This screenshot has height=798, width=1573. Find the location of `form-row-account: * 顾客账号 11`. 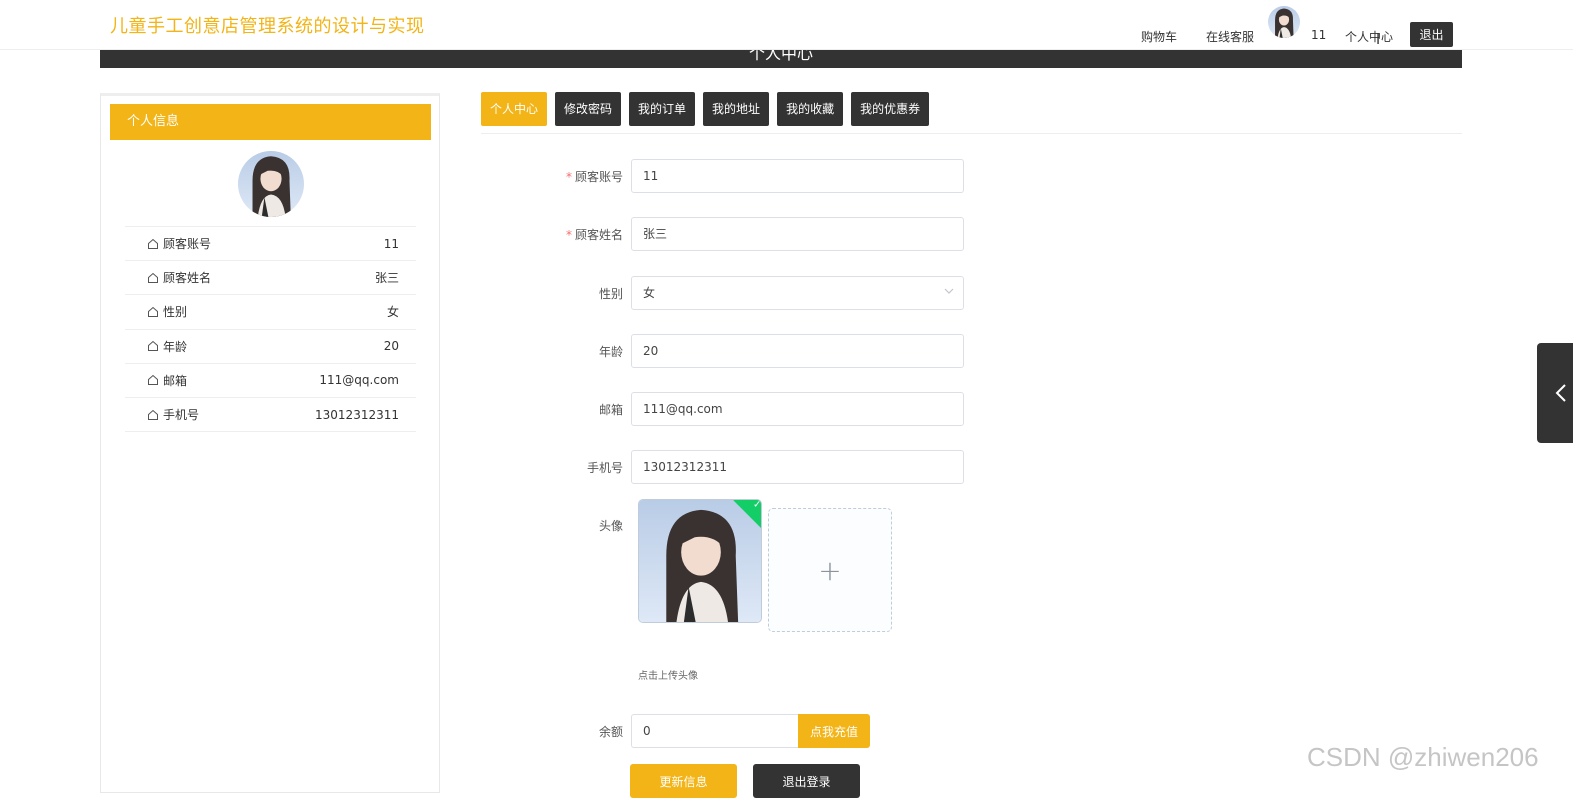

form-row-account: * 顾客账号 11 is located at coordinates (762, 176).